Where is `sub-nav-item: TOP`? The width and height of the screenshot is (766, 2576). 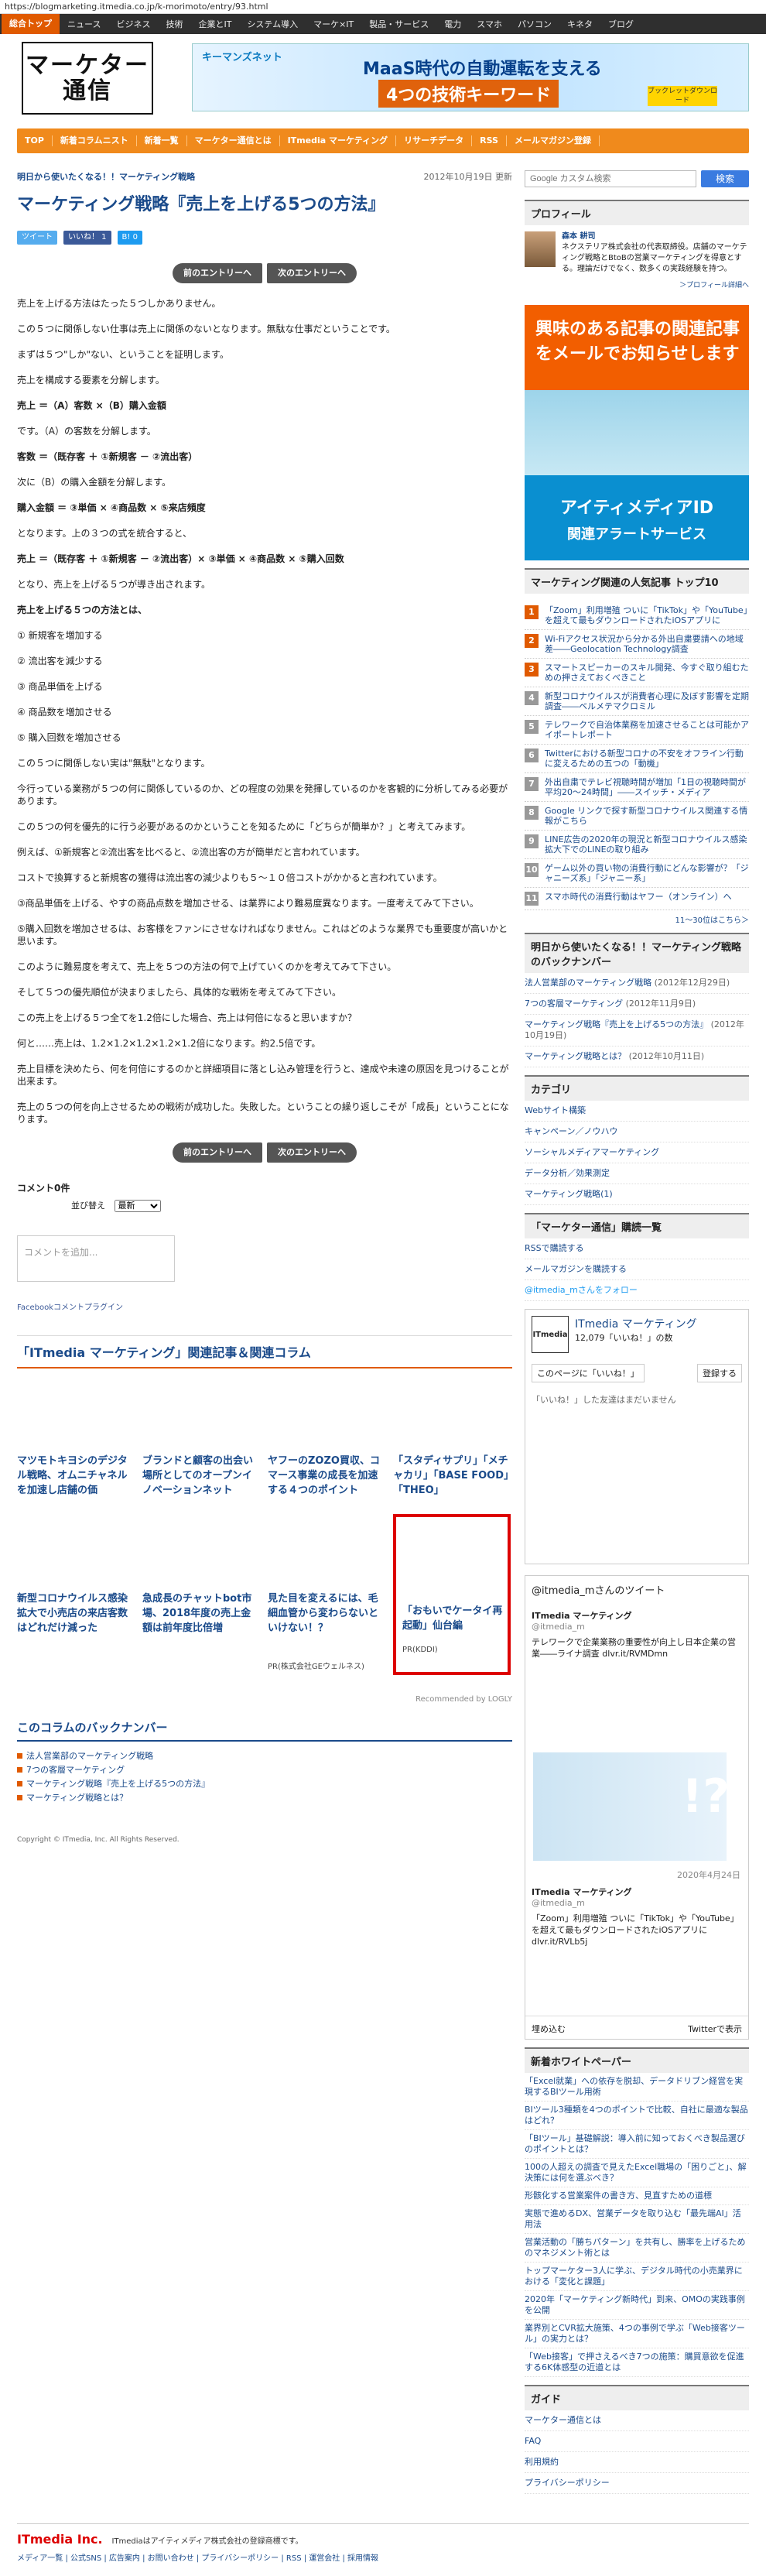 sub-nav-item: TOP is located at coordinates (35, 140).